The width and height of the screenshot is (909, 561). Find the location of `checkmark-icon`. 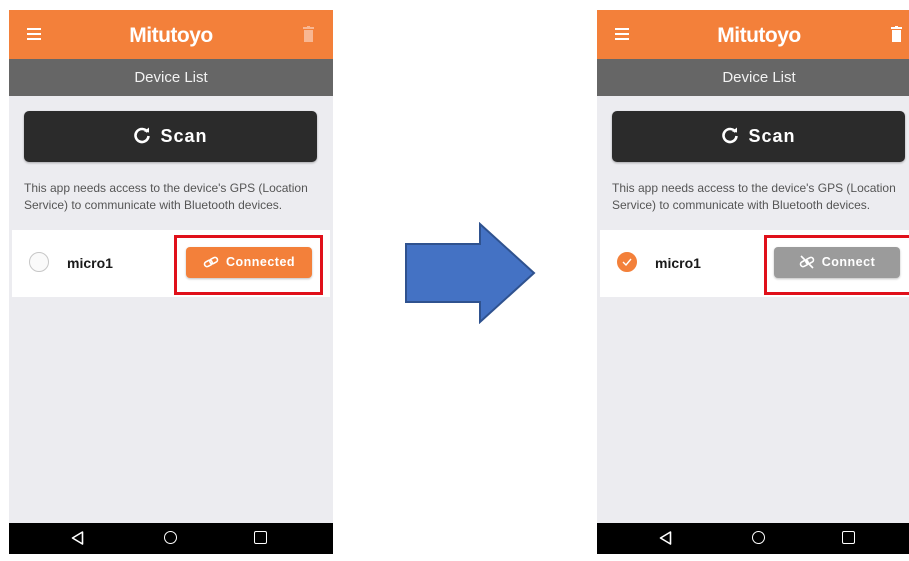

checkmark-icon is located at coordinates (627, 262).